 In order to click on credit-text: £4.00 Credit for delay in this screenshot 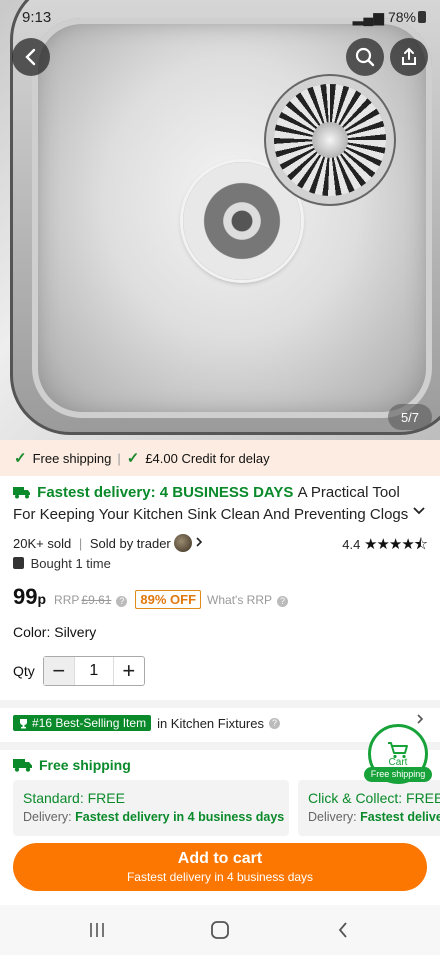, I will do `click(207, 458)`.